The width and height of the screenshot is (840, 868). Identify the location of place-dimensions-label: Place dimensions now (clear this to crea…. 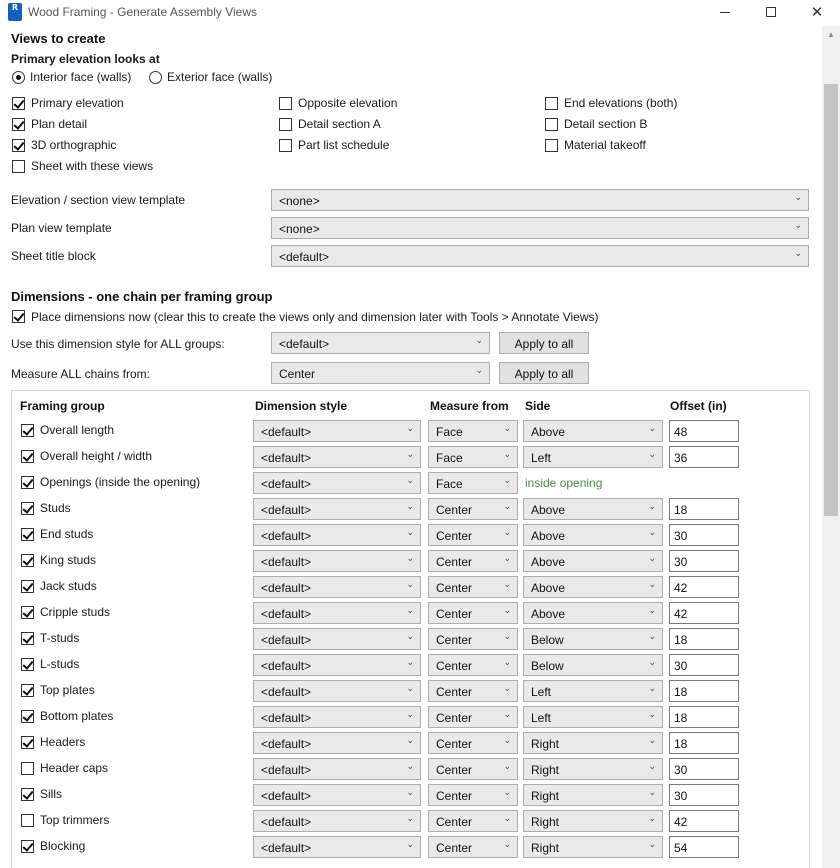
(315, 317).